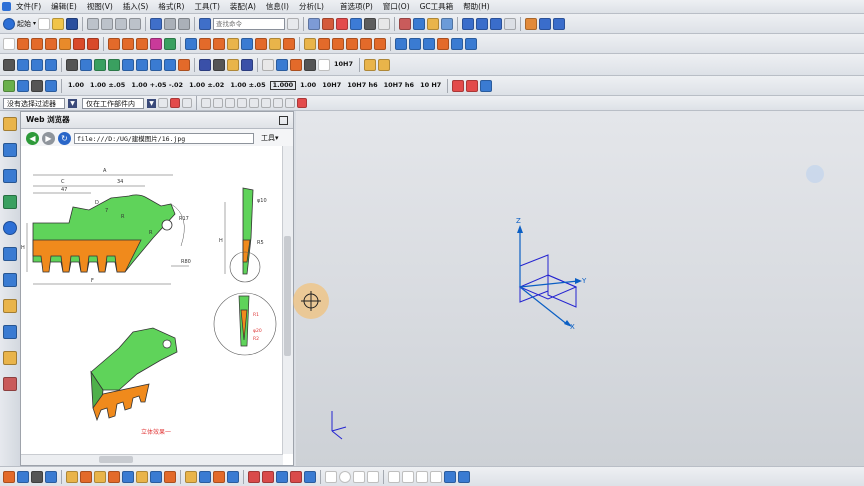 Image resolution: width=864 pixels, height=486 pixels. What do you see at coordinates (205, 64) in the screenshot?
I see `measure-distance-icon` at bounding box center [205, 64].